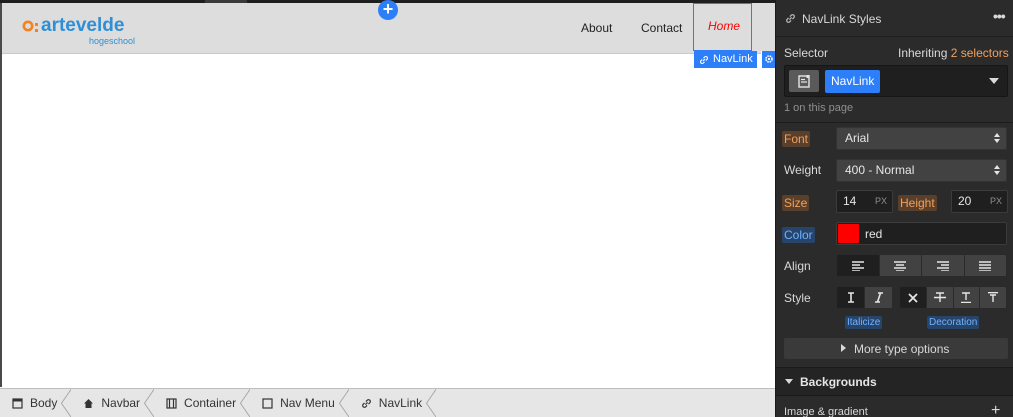 This screenshot has width=1013, height=417. I want to click on more-type-options-label: More type options, so click(902, 349).